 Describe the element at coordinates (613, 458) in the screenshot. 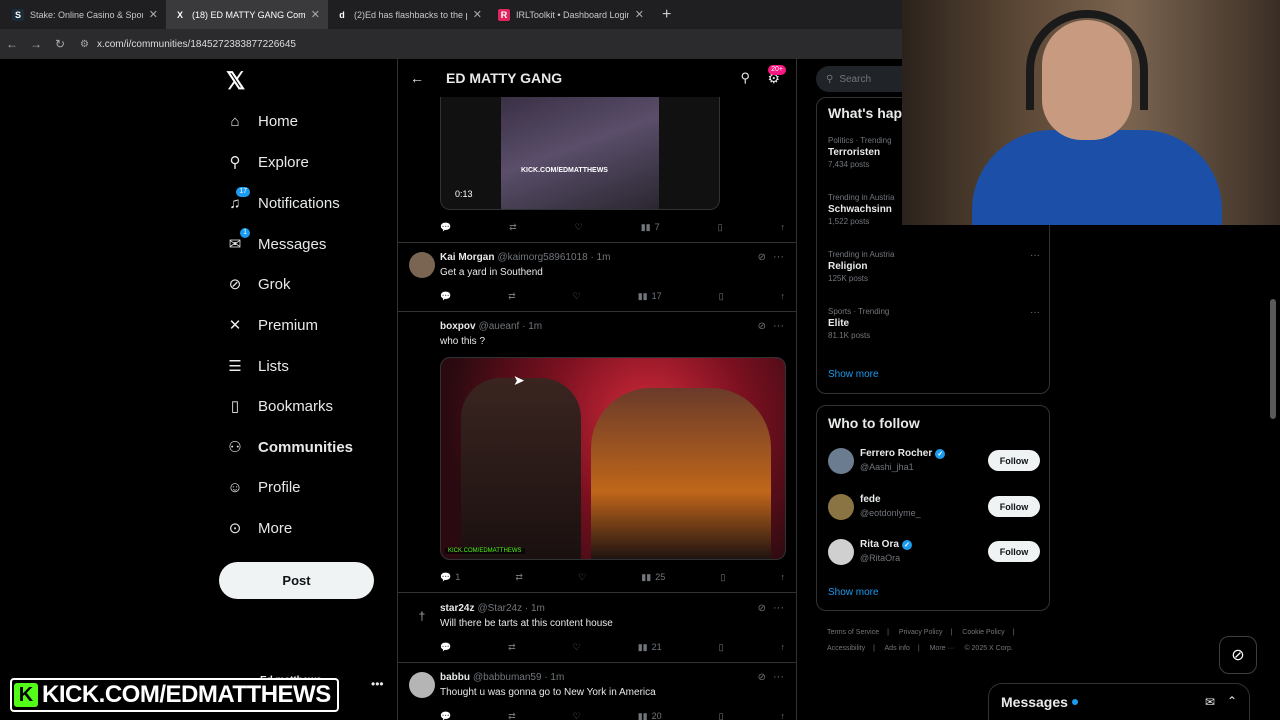

I see `tweet-video: KICK.COM/EDMATTHEWS` at that location.